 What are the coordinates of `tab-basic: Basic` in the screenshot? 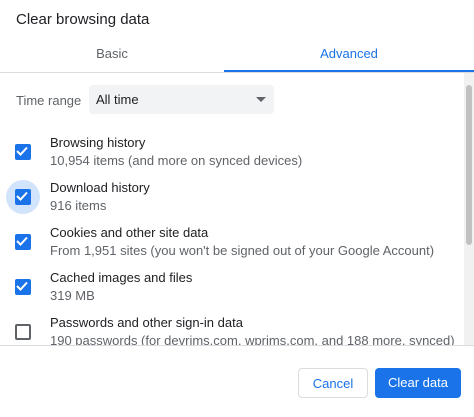 It's located at (112, 55).